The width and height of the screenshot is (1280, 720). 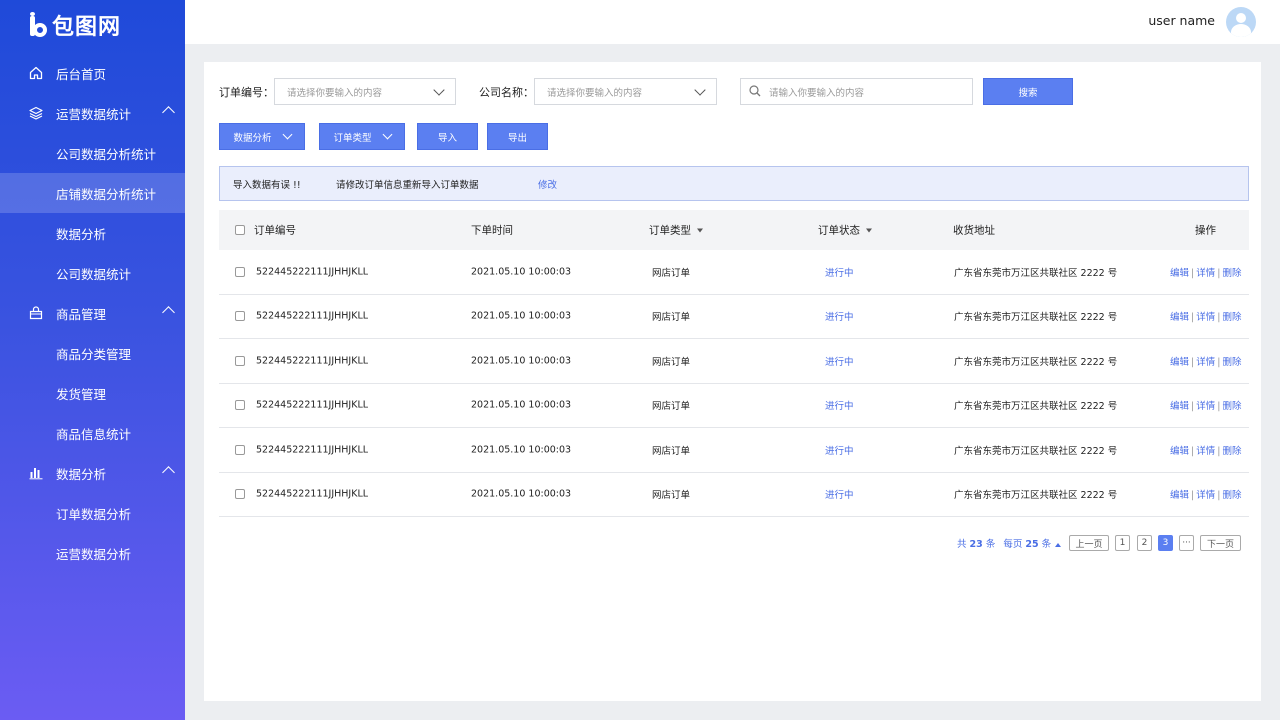 I want to click on page-2-button: 2, so click(x=1144, y=543).